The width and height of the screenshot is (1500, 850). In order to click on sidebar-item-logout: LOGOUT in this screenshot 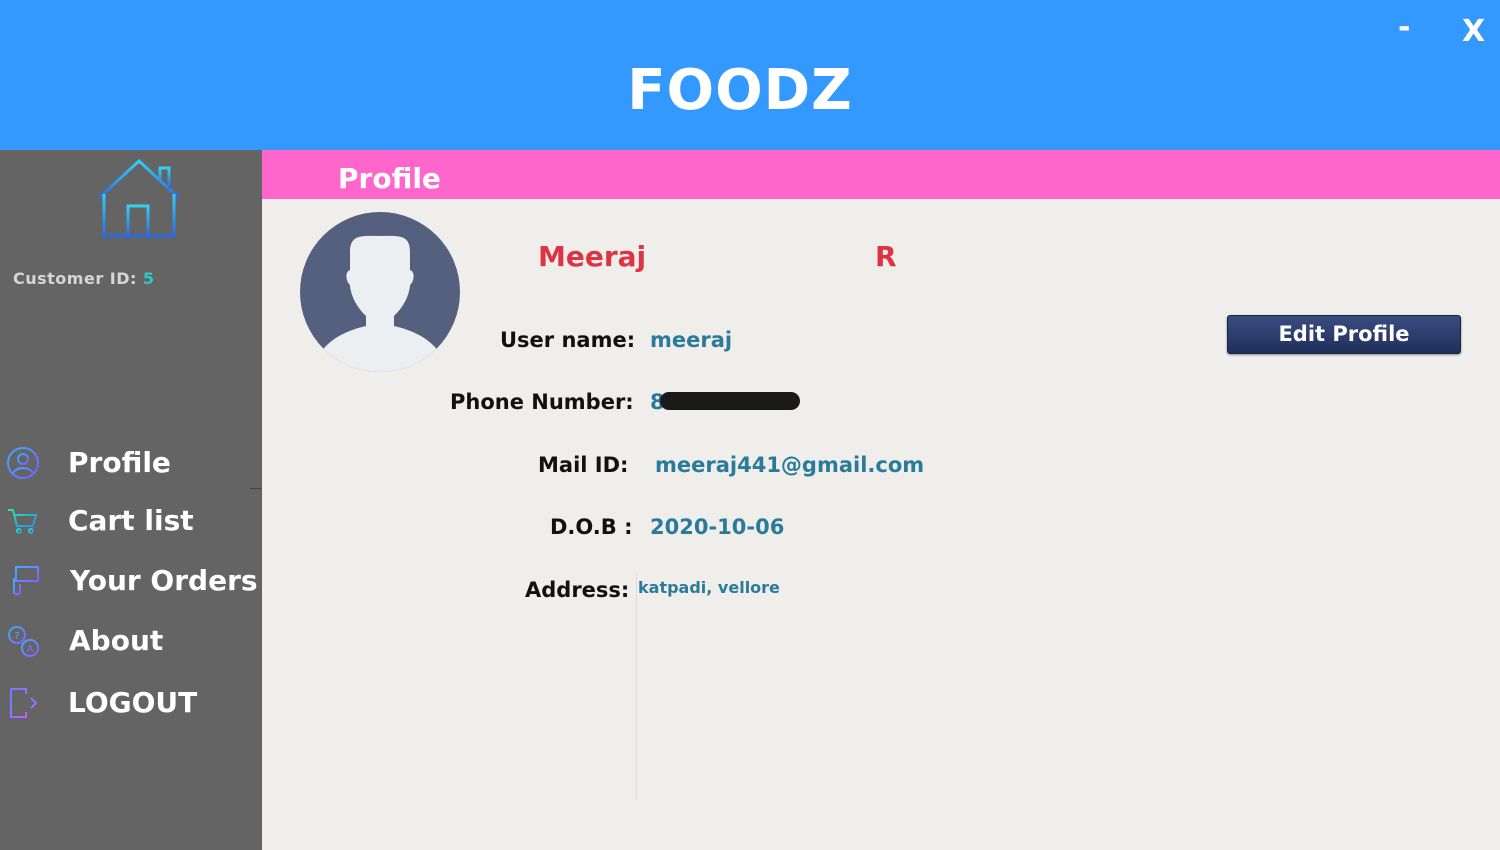, I will do `click(131, 703)`.